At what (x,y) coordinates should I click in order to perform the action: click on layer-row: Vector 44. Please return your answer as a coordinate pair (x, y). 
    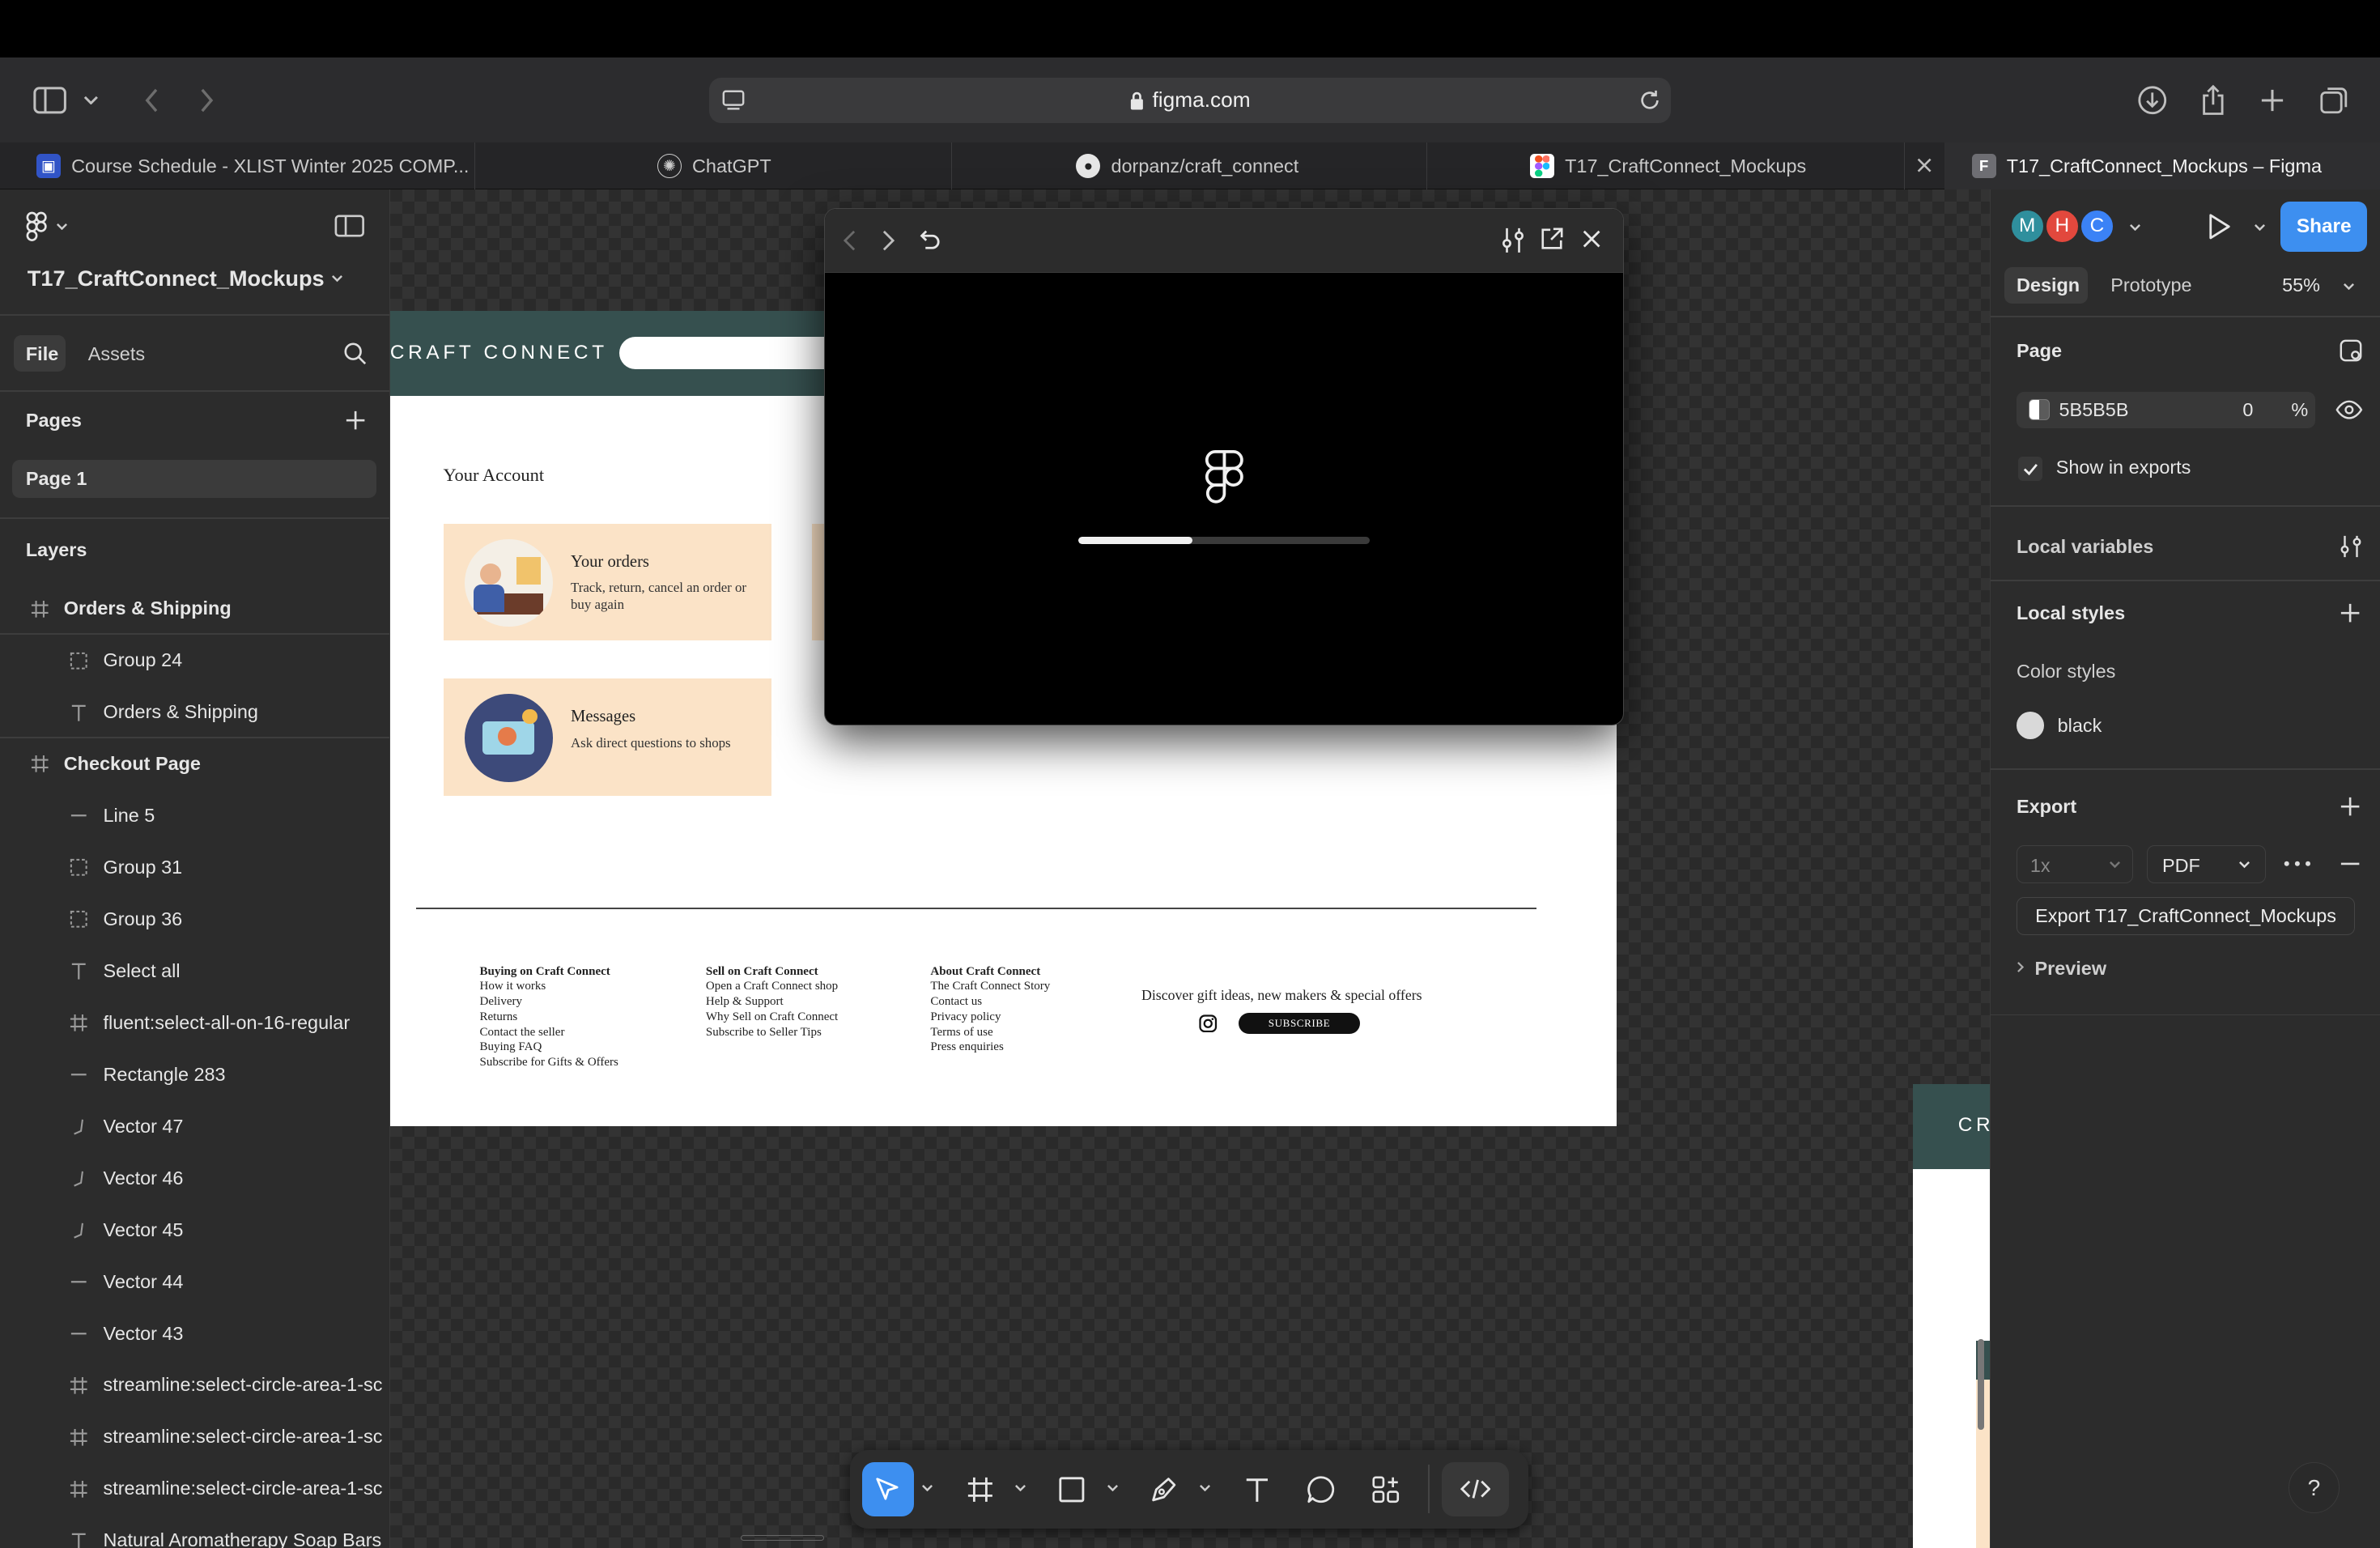
    Looking at the image, I should click on (195, 1282).